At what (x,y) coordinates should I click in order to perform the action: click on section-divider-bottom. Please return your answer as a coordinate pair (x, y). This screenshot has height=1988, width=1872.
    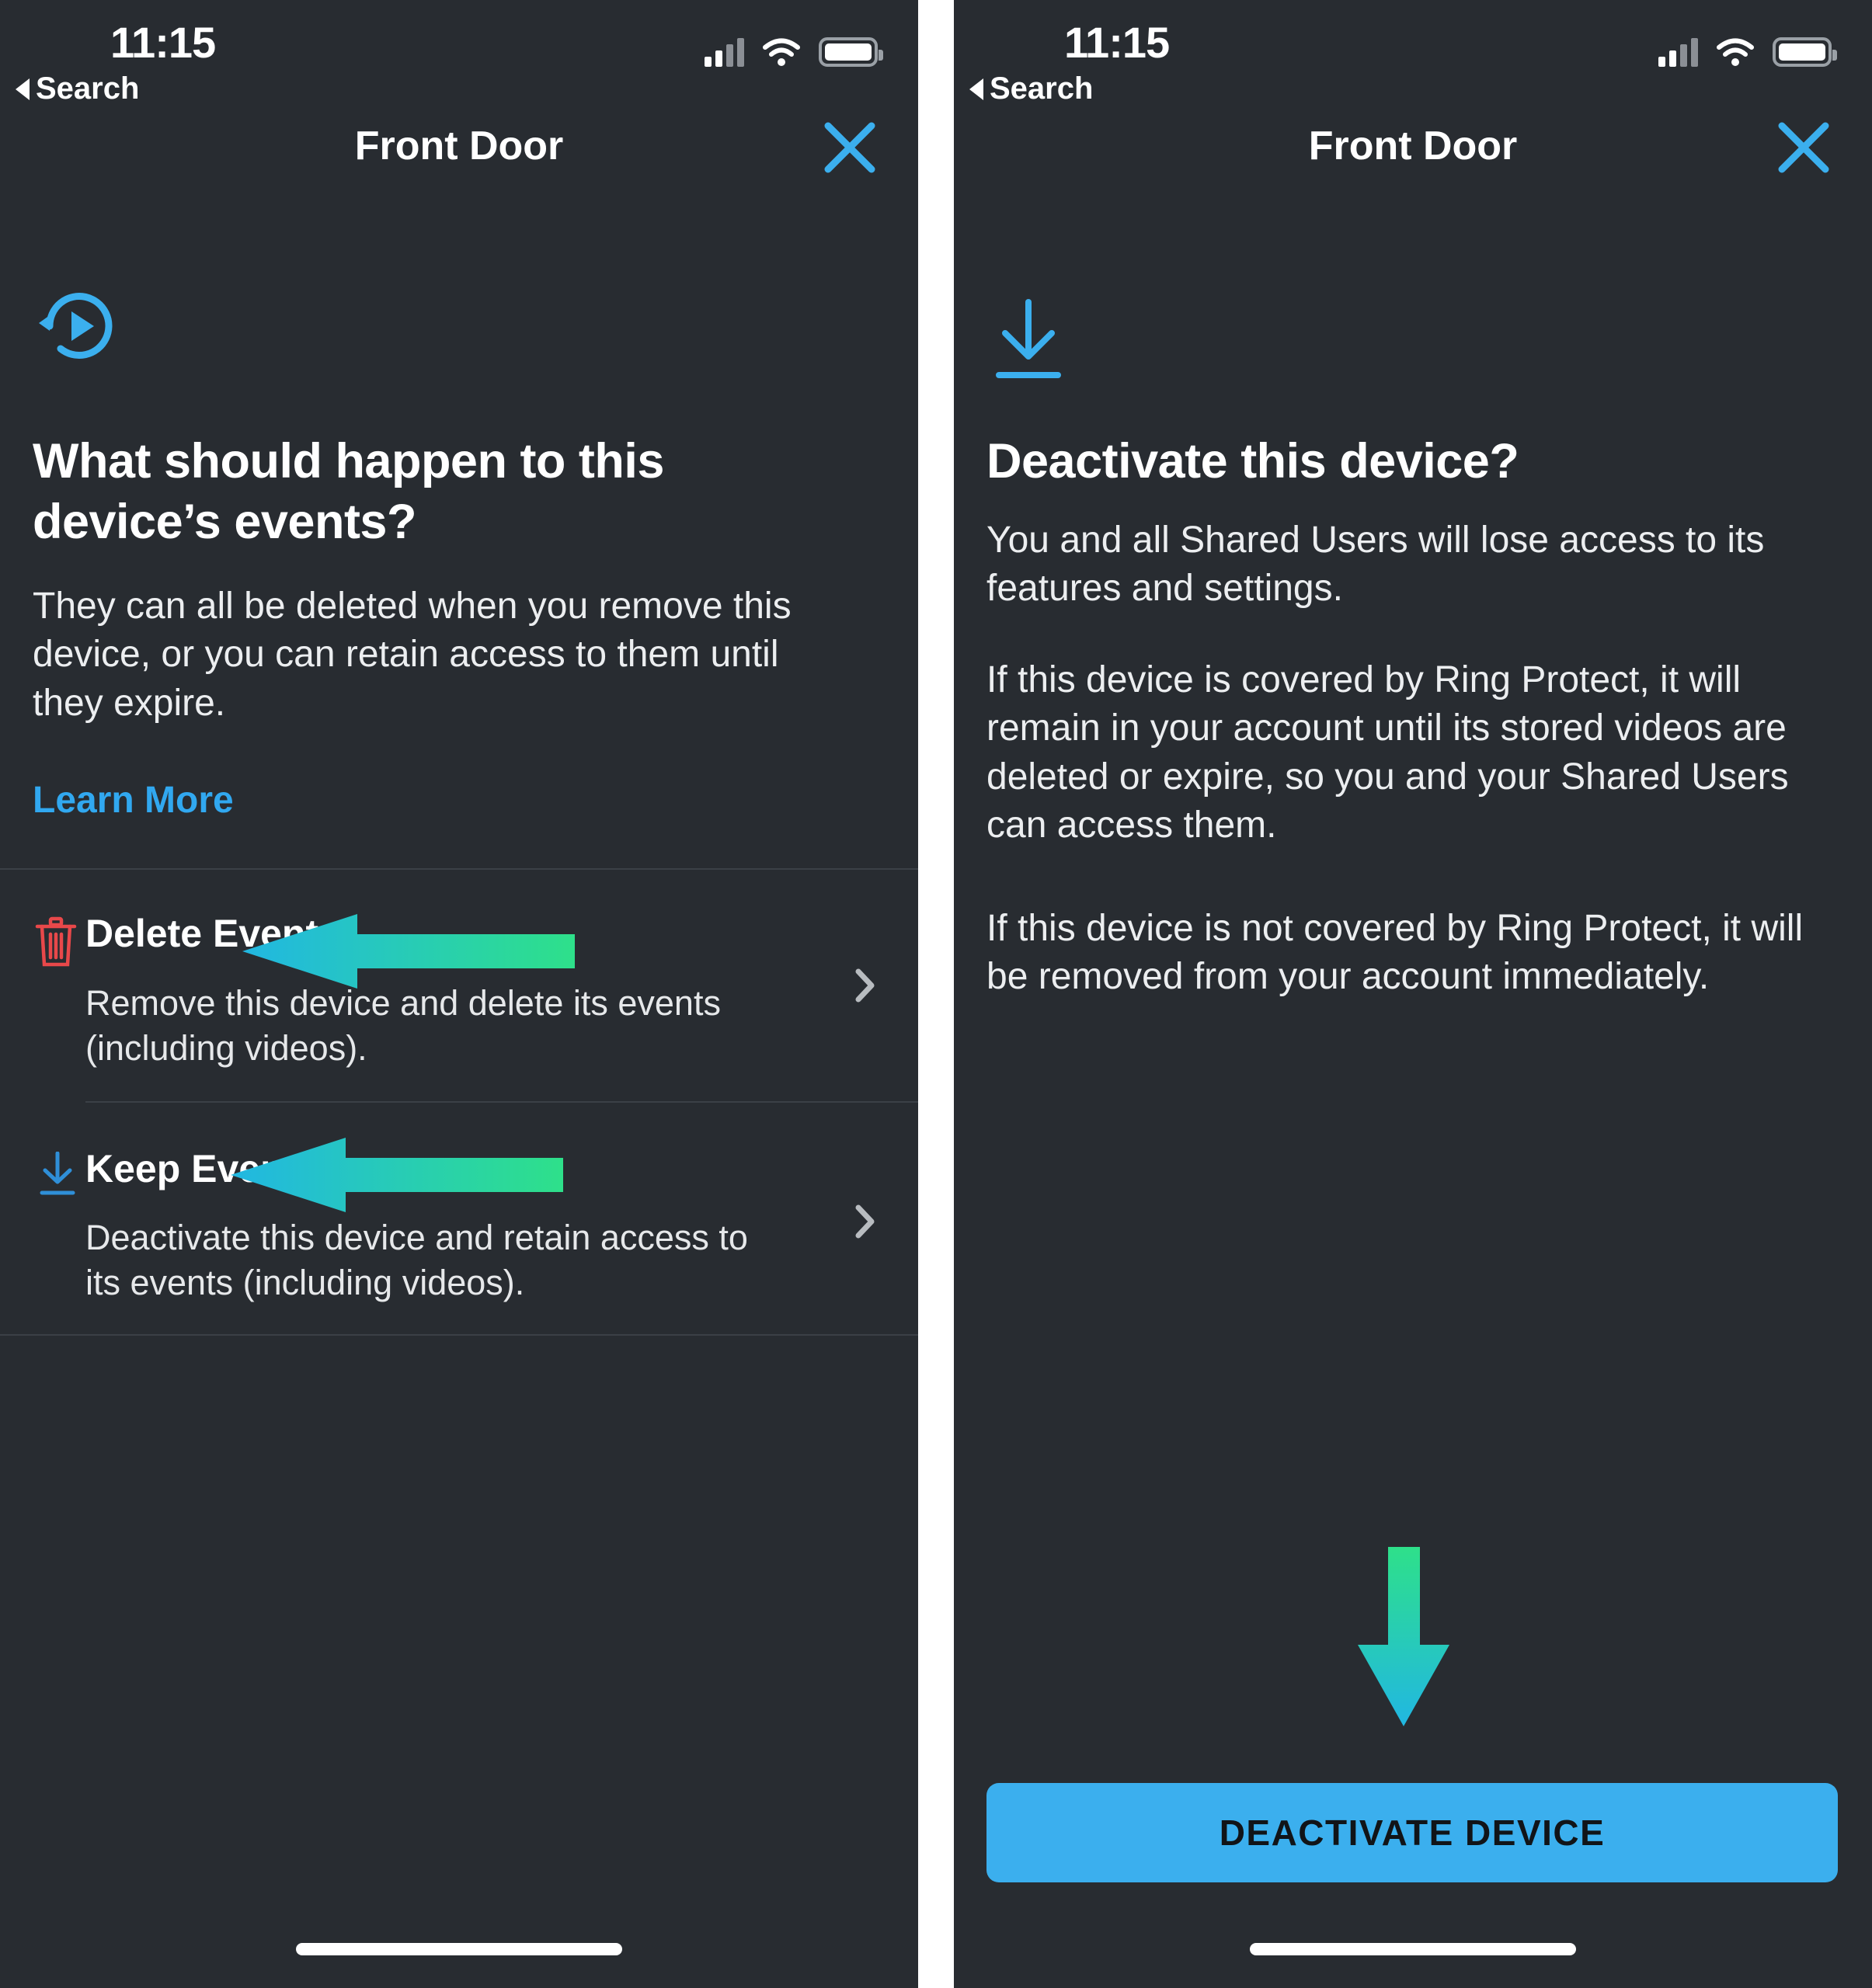
    Looking at the image, I should click on (459, 1335).